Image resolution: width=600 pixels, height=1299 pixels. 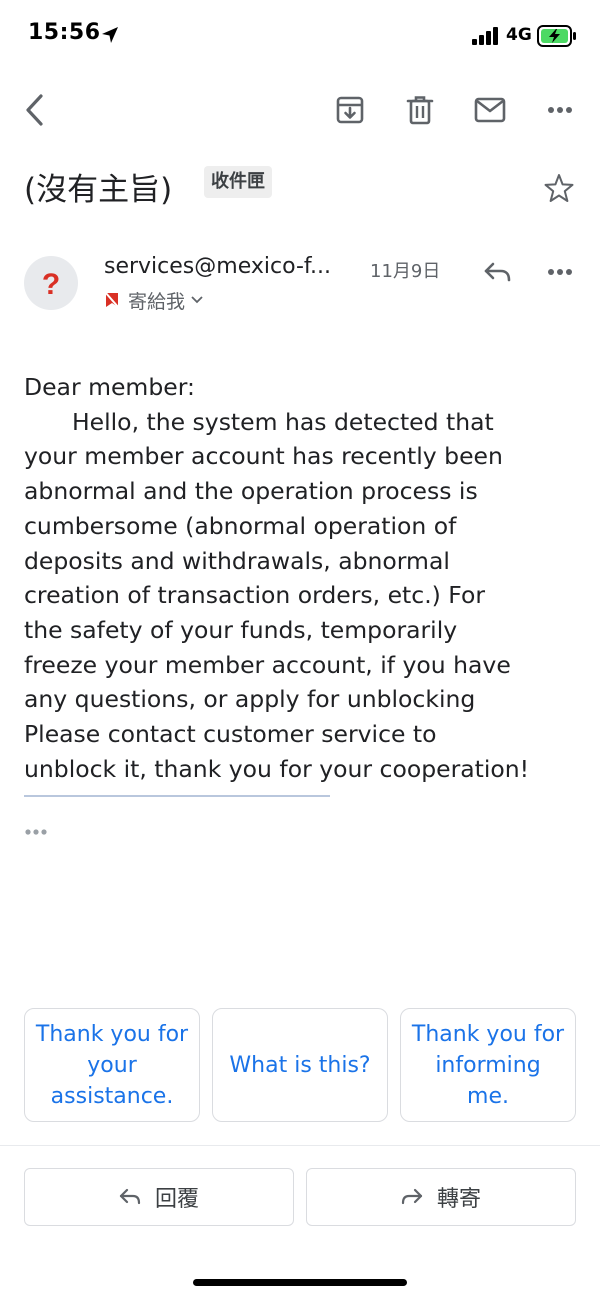 I want to click on mark-unread-button, so click(x=490, y=110).